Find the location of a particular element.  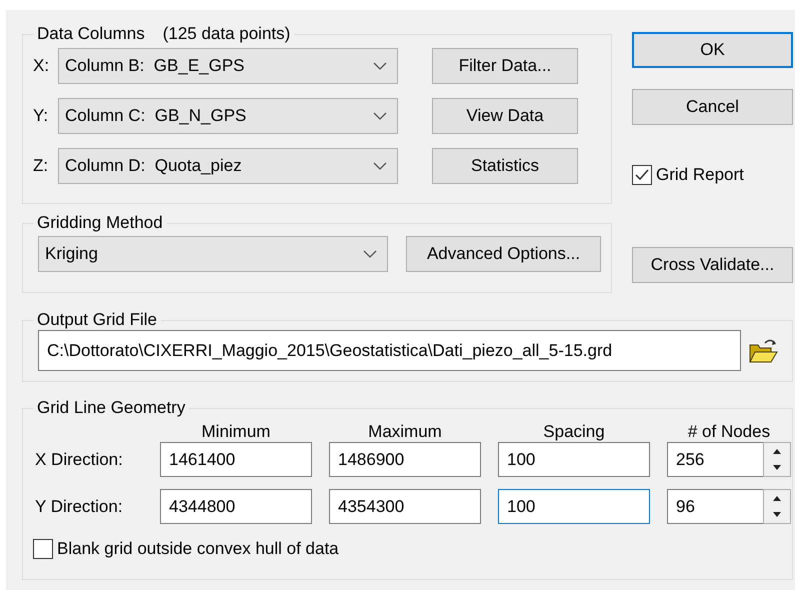

maximum-field: 4354300 is located at coordinates (405, 506).